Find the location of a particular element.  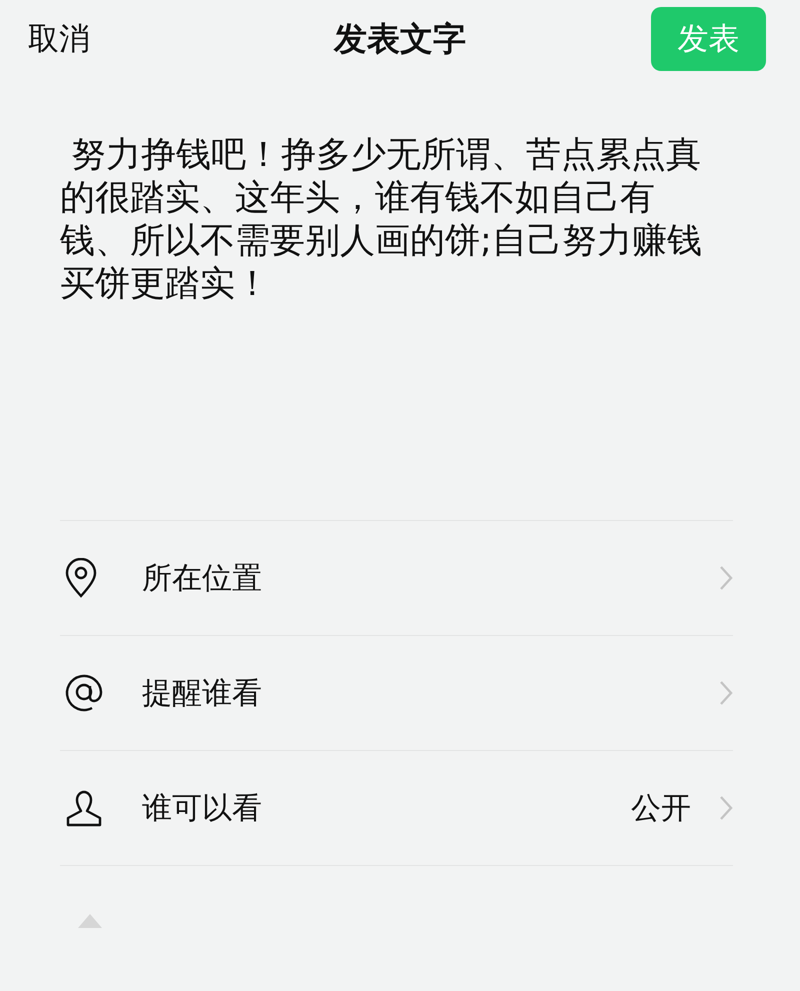

option-label: 提醒谁看 is located at coordinates (202, 693).